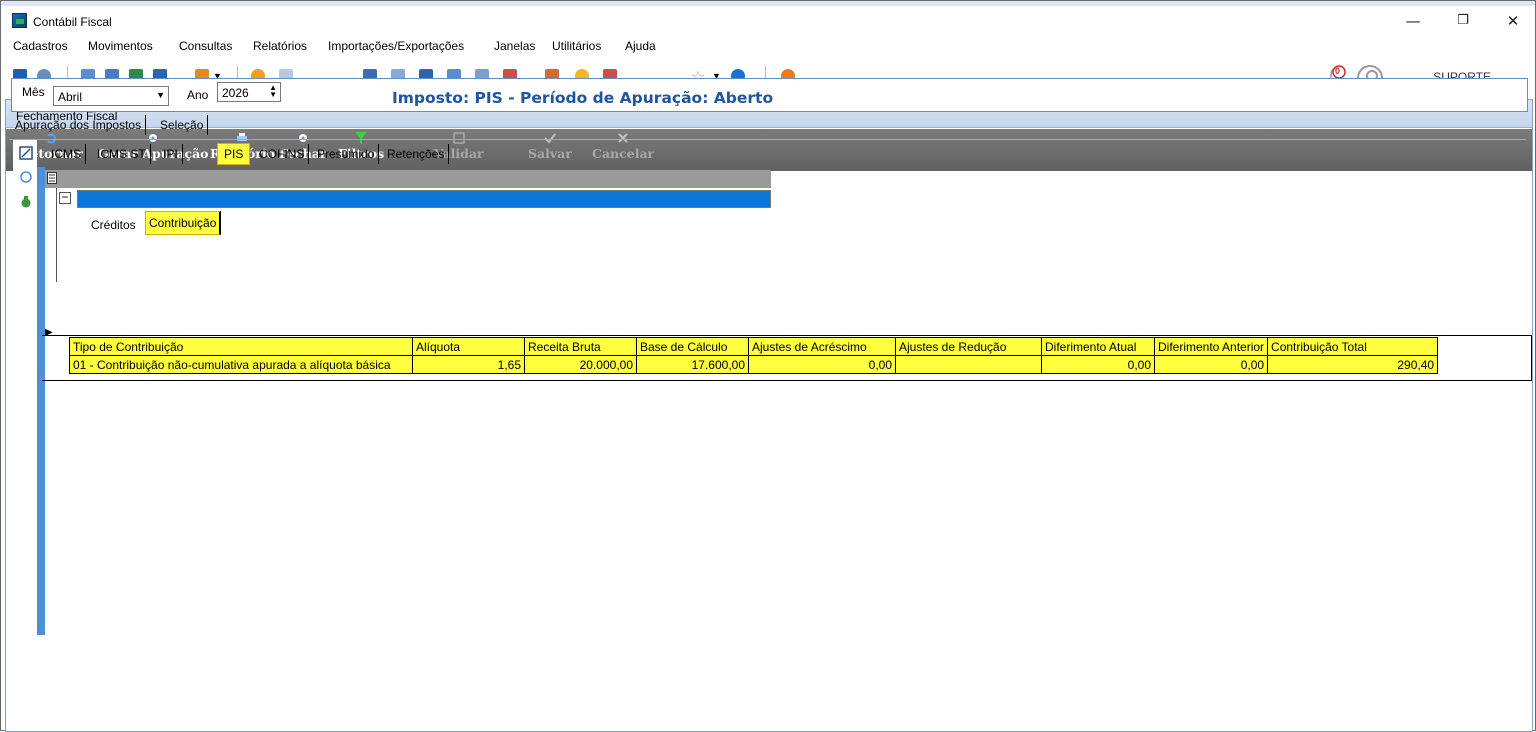  What do you see at coordinates (282, 154) in the screenshot?
I see `tab-cofins: COFINS` at bounding box center [282, 154].